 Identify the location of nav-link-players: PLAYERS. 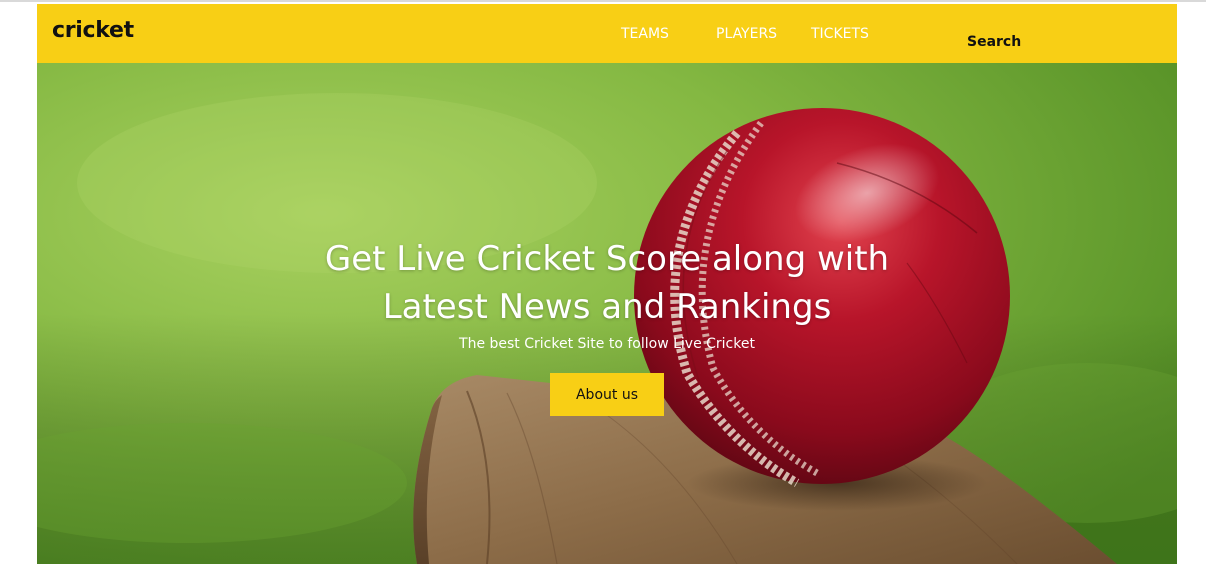
(746, 34).